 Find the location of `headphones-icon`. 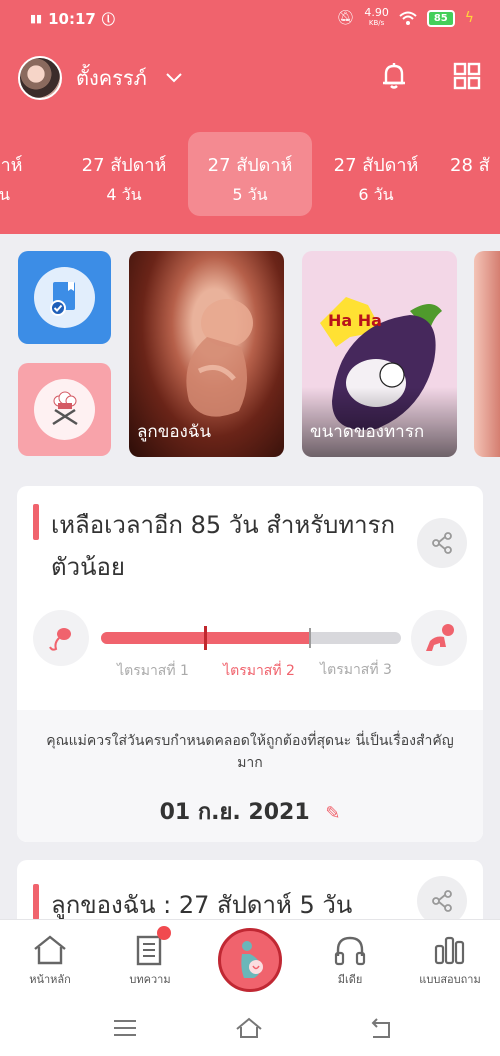

headphones-icon is located at coordinates (350, 951).